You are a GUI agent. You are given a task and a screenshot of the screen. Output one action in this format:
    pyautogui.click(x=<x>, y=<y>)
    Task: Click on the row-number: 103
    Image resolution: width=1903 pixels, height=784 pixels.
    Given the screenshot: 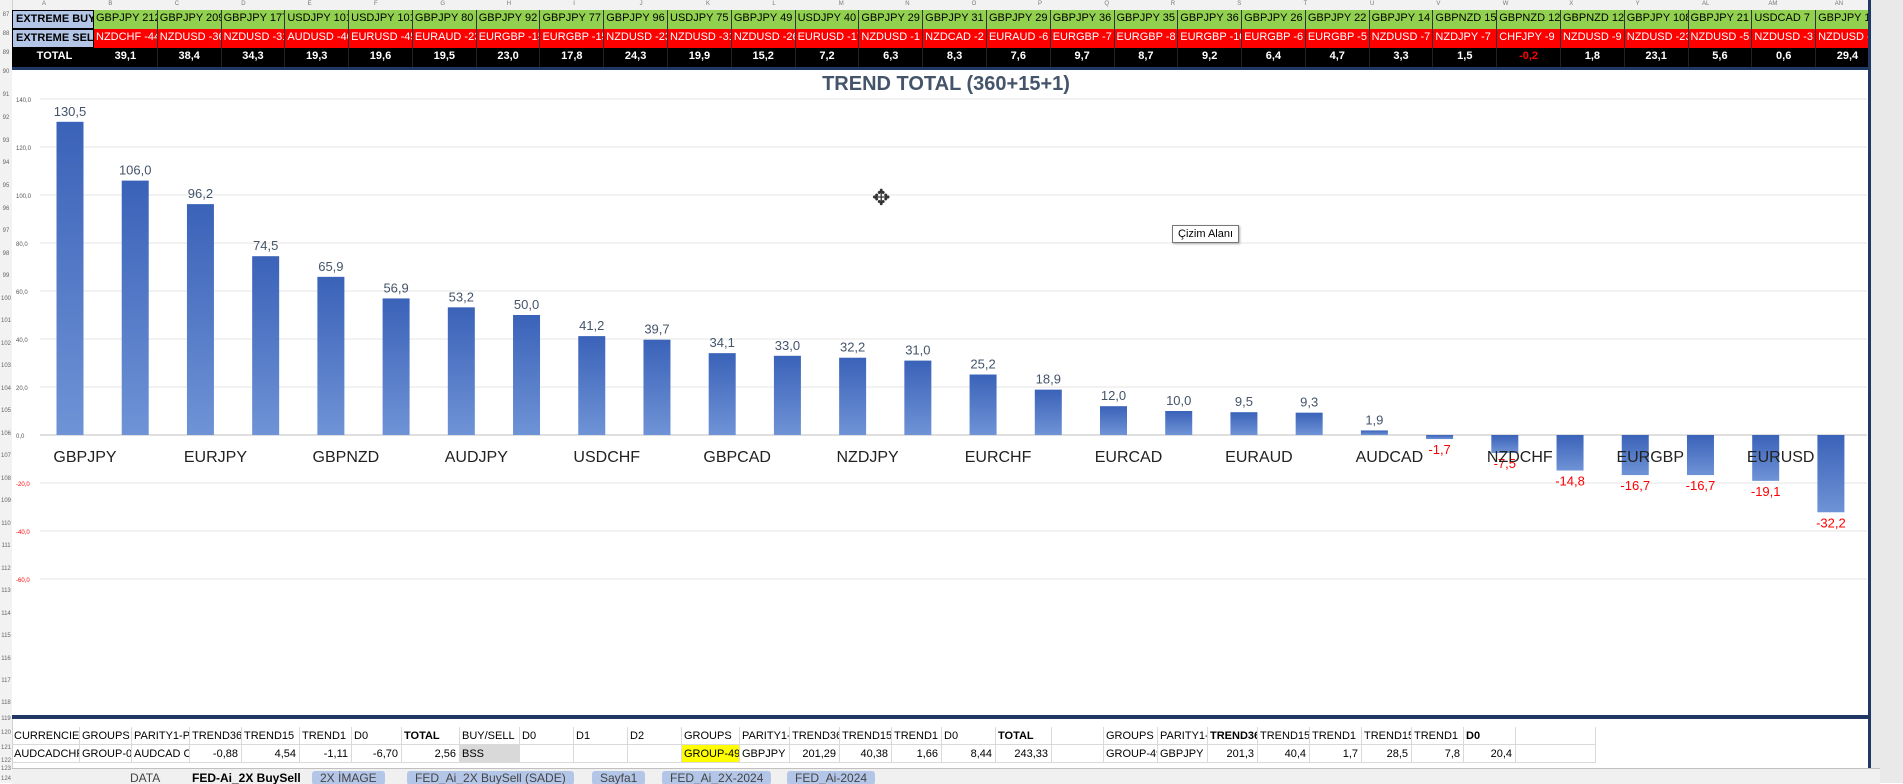 What is the action you would take?
    pyautogui.click(x=6, y=366)
    